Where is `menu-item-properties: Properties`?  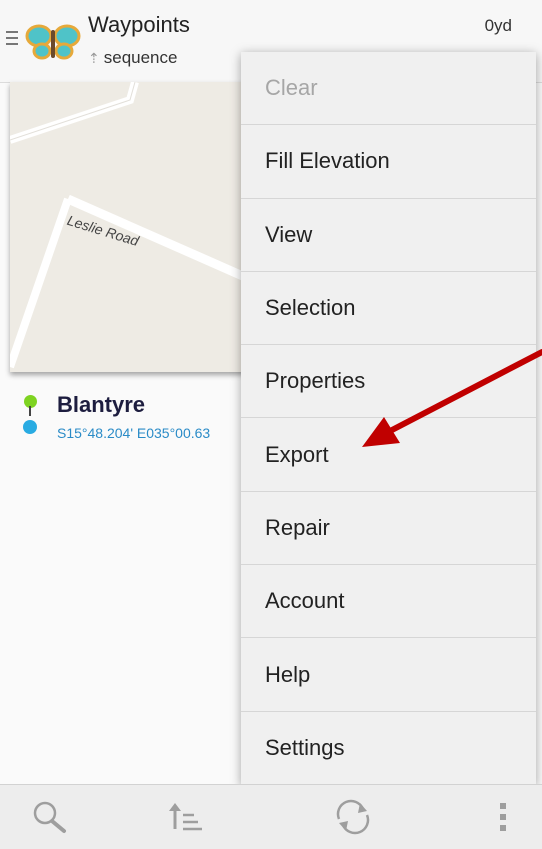
menu-item-properties: Properties is located at coordinates (388, 382).